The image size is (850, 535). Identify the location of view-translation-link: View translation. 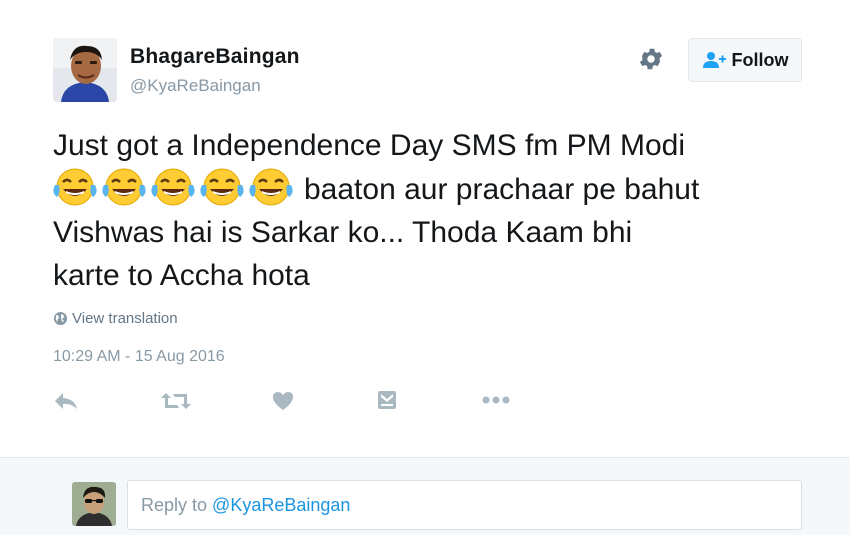
(115, 318).